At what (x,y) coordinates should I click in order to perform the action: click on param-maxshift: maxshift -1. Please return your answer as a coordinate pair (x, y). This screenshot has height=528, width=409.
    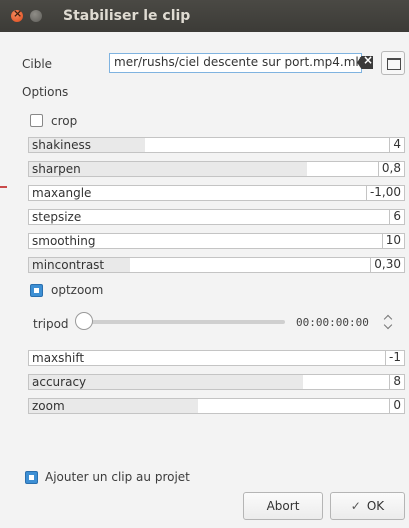
    Looking at the image, I should click on (216, 358).